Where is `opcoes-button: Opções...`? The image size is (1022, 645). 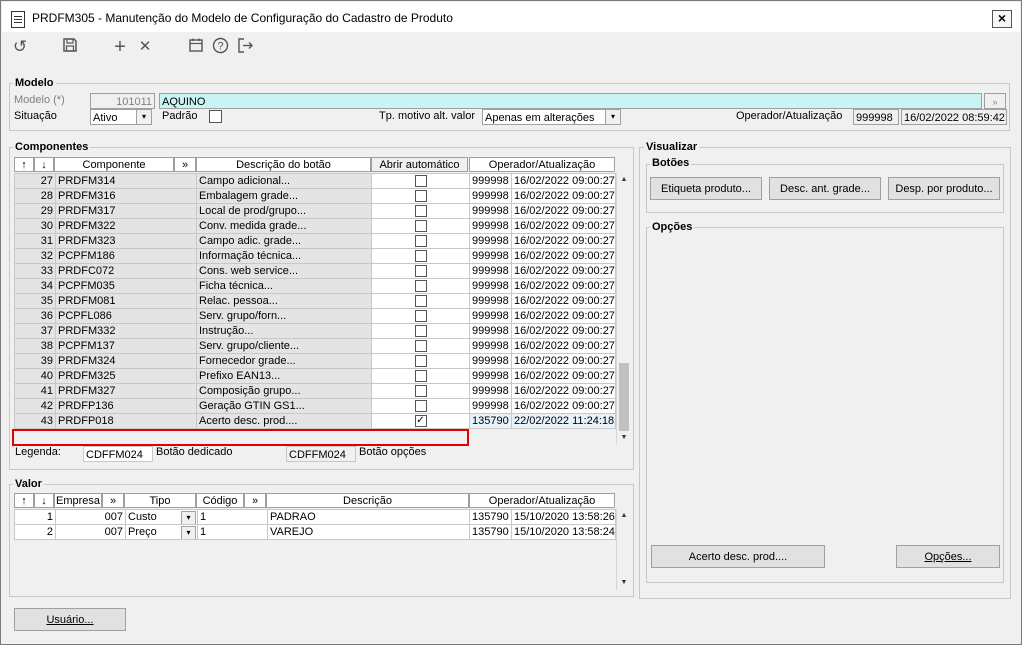
opcoes-button: Opções... is located at coordinates (948, 556).